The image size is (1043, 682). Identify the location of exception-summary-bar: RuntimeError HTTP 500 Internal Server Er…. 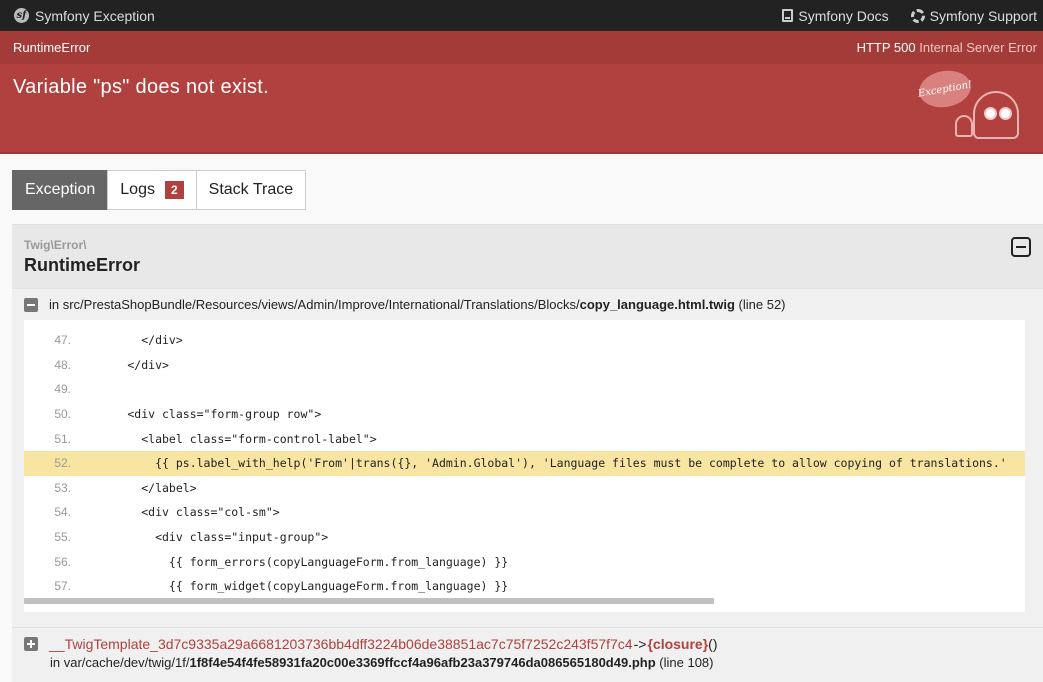
(521, 47).